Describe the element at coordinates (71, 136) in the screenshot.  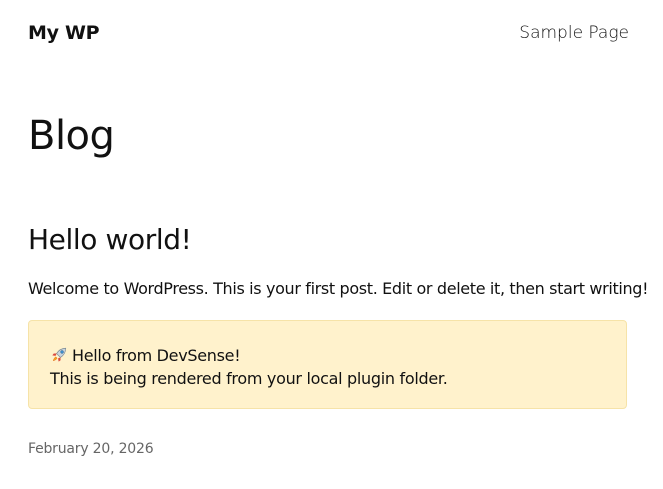
I see `page-title: Blog` at that location.